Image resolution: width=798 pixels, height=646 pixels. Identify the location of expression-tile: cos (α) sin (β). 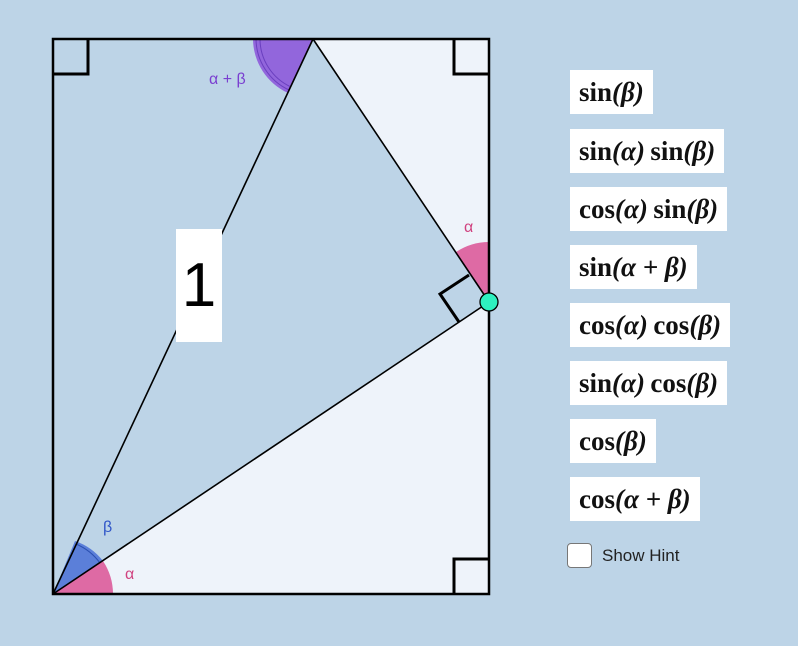
(649, 209).